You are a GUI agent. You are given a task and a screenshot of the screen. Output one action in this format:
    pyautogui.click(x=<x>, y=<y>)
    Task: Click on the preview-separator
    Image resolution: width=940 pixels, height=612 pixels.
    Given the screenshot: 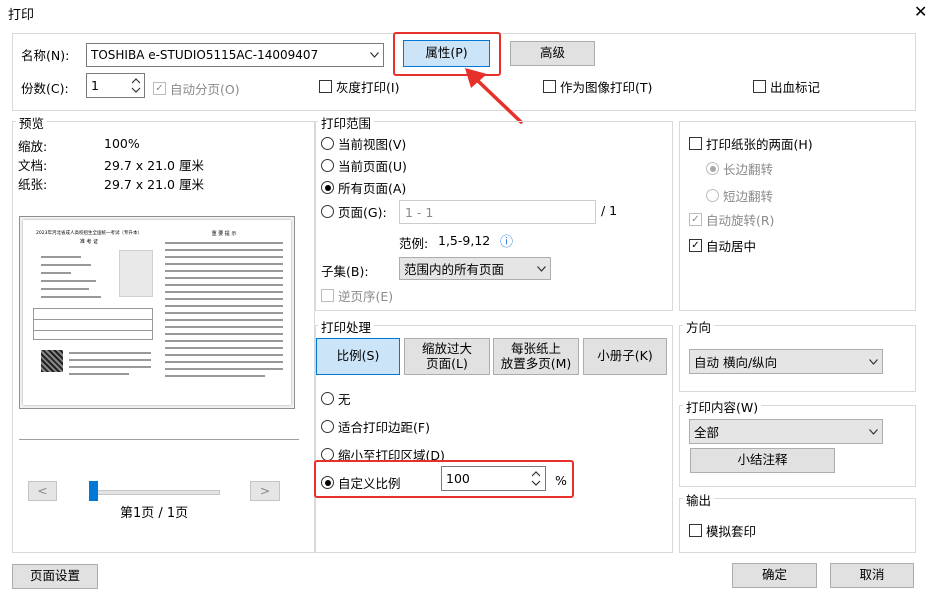 What is the action you would take?
    pyautogui.click(x=159, y=439)
    